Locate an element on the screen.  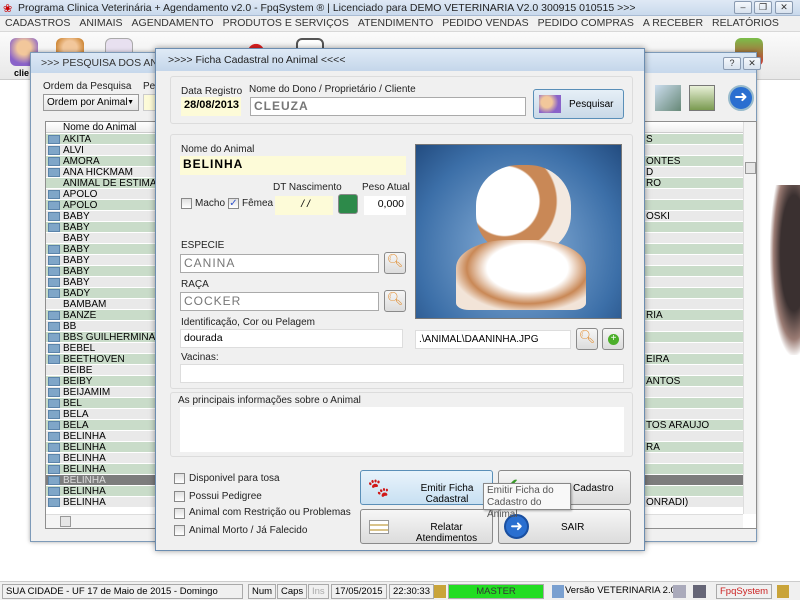
animal-name-cell: BB is located at coordinates (70, 326).